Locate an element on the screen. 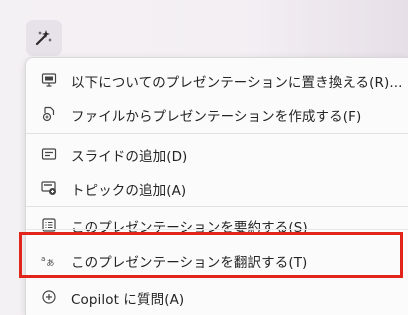 The height and width of the screenshot is (315, 408). presentation-replace-icon is located at coordinates (49, 80).